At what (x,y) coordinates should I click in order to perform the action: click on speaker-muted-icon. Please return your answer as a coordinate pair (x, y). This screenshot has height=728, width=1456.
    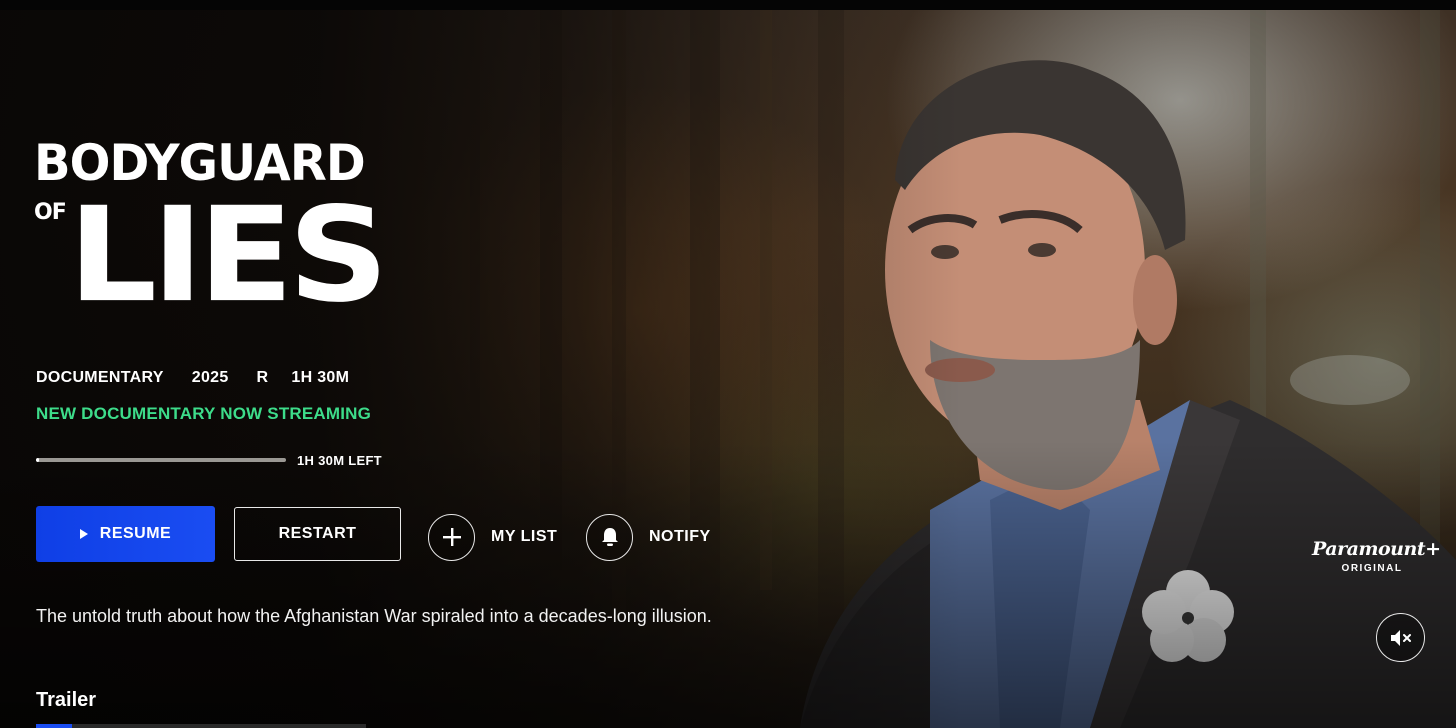
    Looking at the image, I should click on (1400, 637).